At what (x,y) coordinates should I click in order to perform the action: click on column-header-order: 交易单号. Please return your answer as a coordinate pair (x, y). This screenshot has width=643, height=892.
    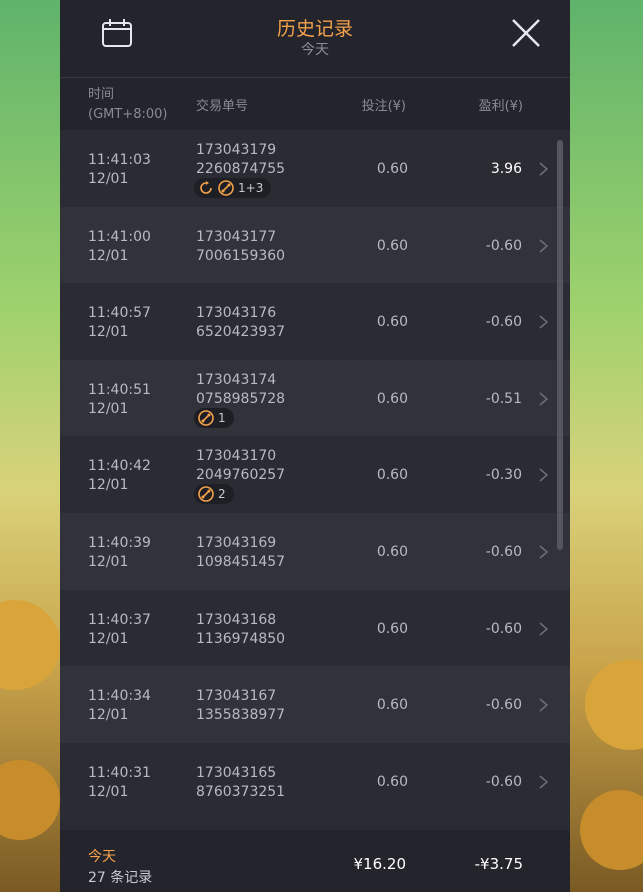
    Looking at the image, I should click on (222, 106).